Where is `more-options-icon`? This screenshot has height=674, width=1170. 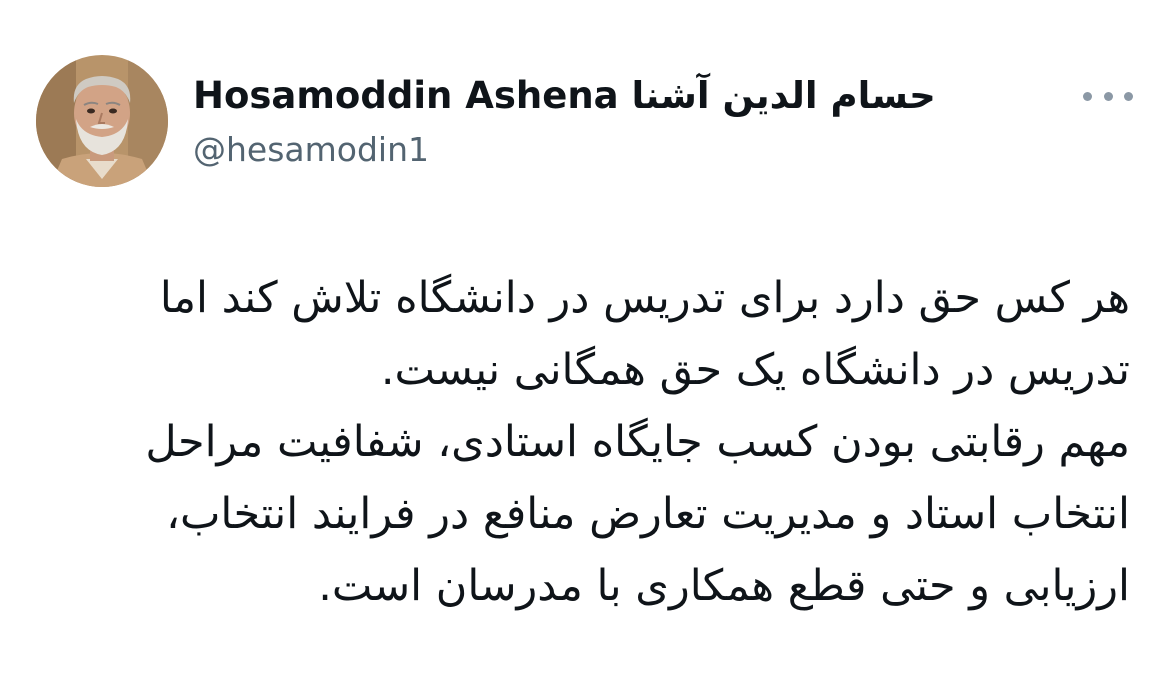
more-options-icon is located at coordinates (1108, 96).